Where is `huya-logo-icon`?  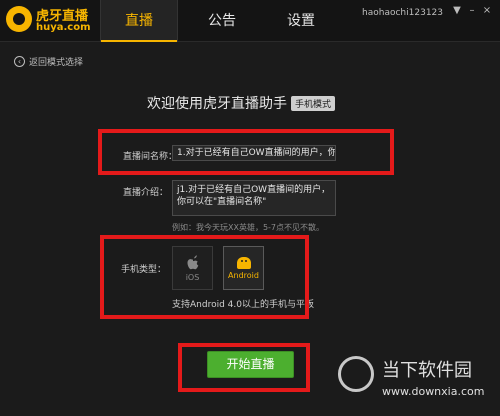 huya-logo-icon is located at coordinates (19, 19).